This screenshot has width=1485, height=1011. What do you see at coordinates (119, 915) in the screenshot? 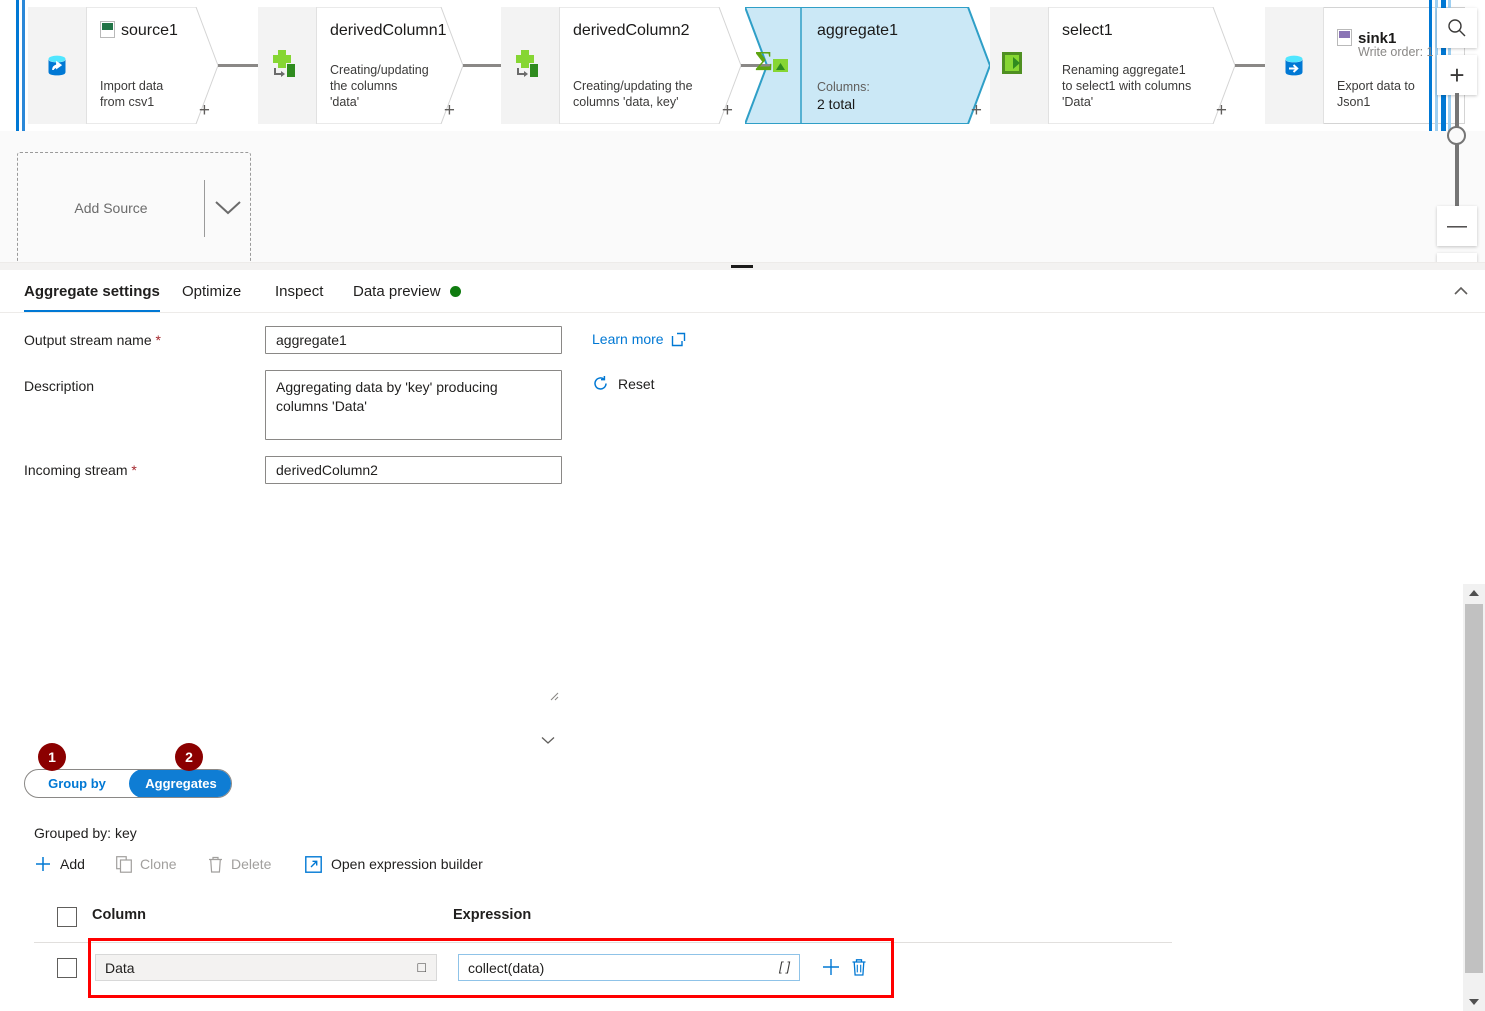
I see `column-header-column: Column` at bounding box center [119, 915].